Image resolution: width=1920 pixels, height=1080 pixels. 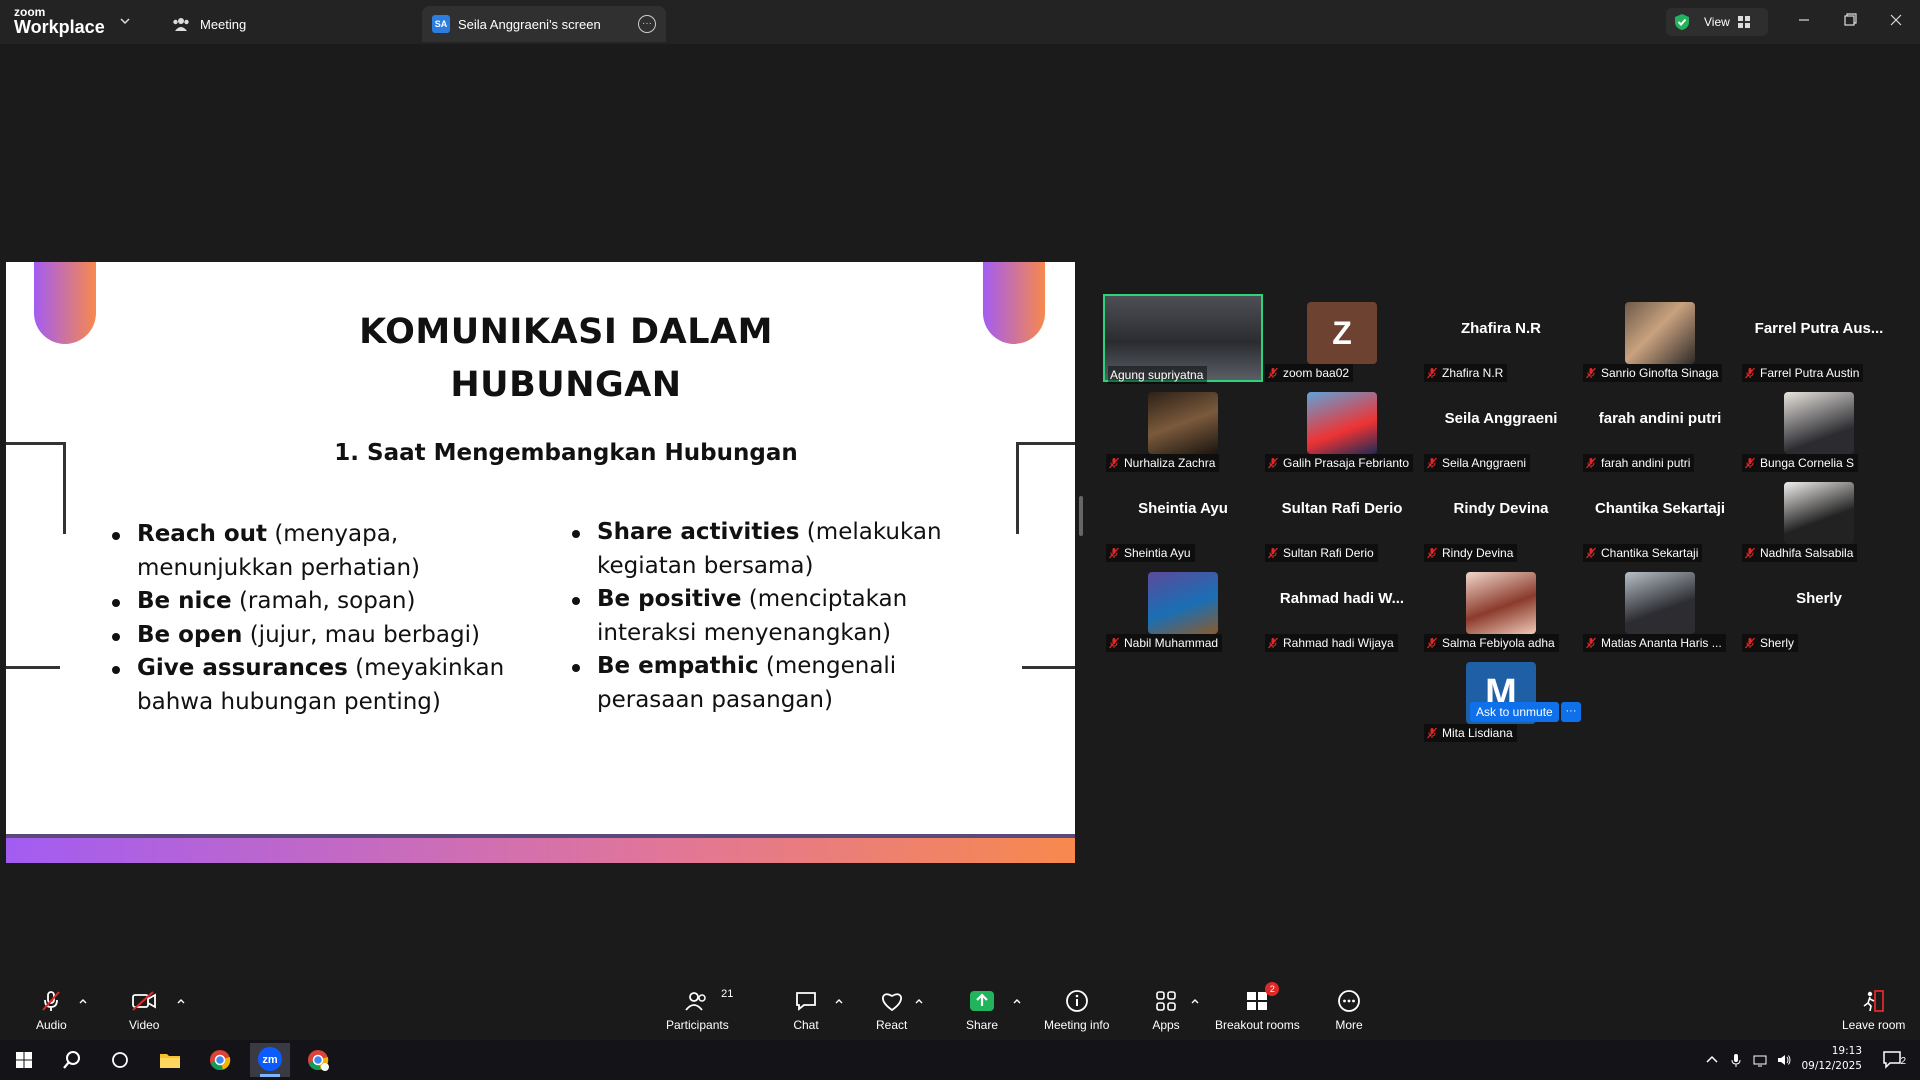 I want to click on participant-name-label: Nurhaliza Zachra, so click(x=1163, y=463).